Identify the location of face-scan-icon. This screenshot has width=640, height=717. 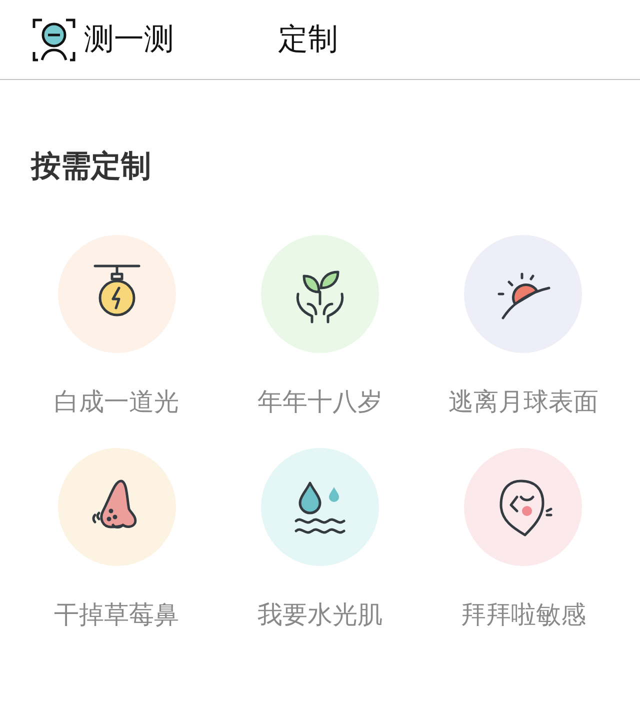
(54, 40).